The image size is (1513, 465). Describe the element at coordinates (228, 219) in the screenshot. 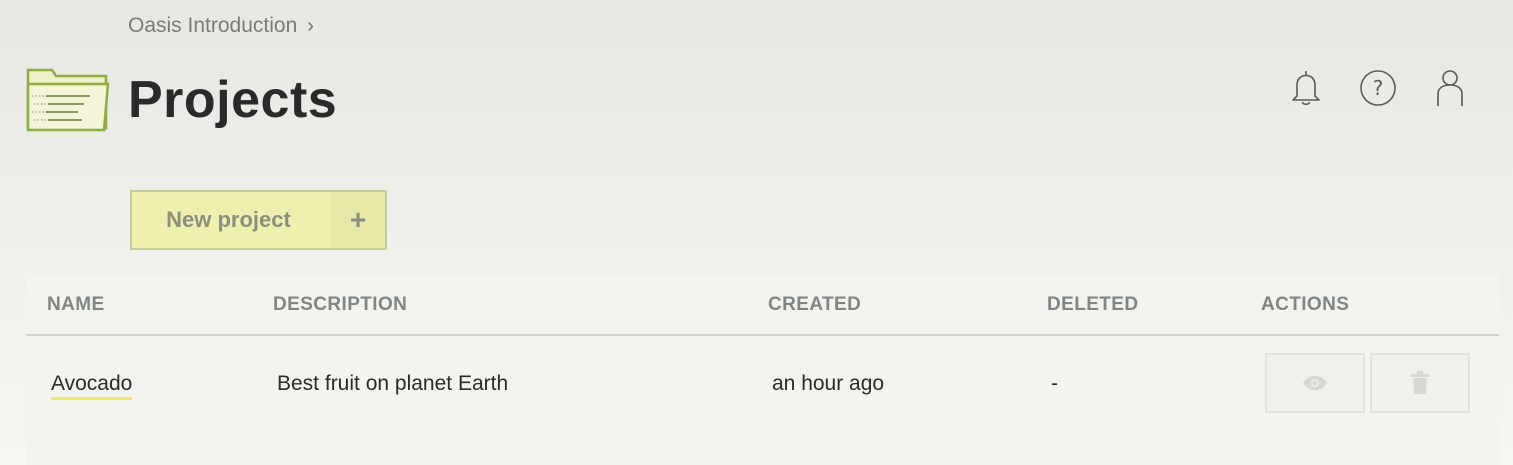

I see `new-project-label: New project` at that location.